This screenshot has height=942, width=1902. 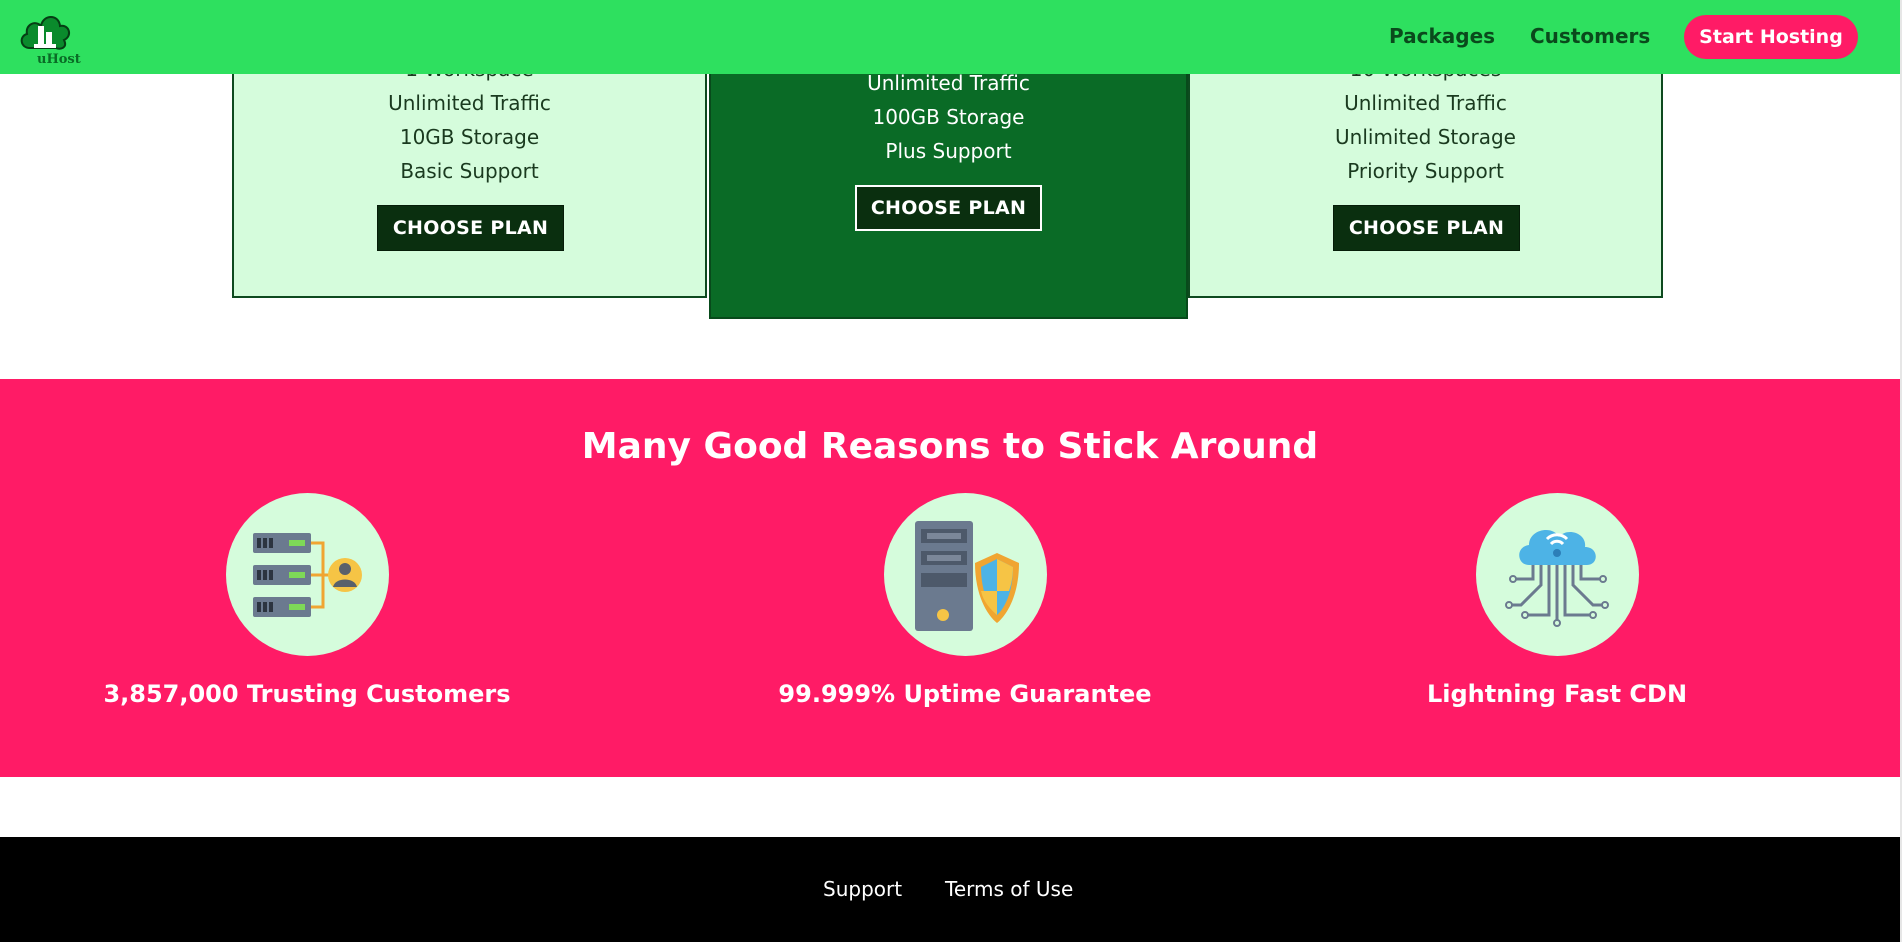 I want to click on server-customer-icon, so click(x=307, y=574).